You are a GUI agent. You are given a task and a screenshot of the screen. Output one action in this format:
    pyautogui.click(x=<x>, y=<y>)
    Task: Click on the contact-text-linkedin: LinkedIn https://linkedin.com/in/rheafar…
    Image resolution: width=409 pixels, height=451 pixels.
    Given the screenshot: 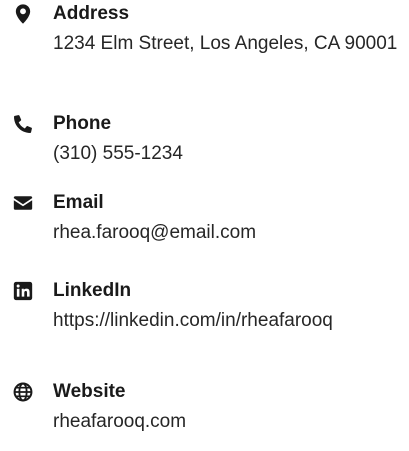 What is the action you would take?
    pyautogui.click(x=228, y=306)
    